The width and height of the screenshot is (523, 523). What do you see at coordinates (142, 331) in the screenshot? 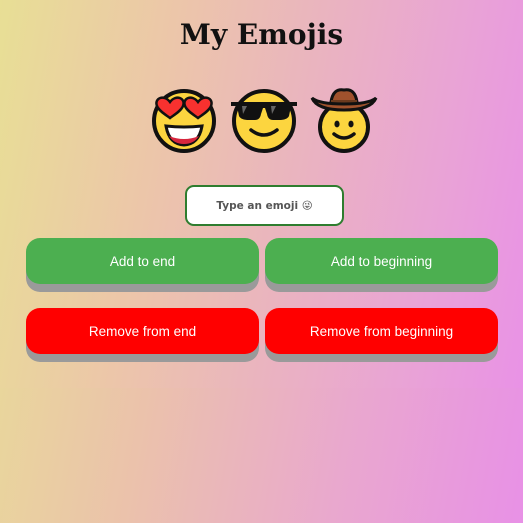
I see `remove-from-end-button: Remove from end` at bounding box center [142, 331].